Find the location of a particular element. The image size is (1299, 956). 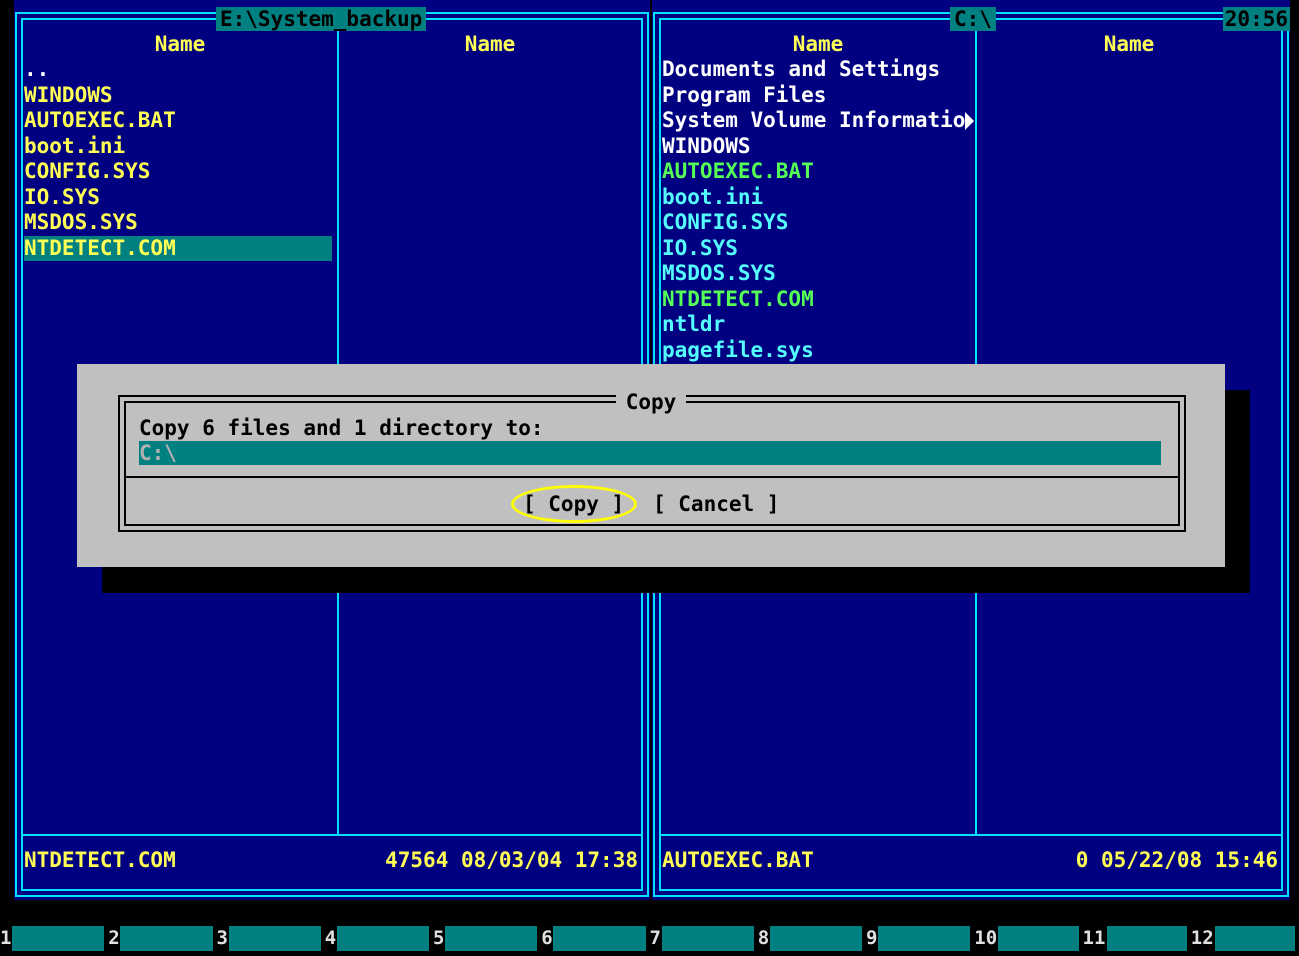

function-key-4: 4 is located at coordinates (379, 938).